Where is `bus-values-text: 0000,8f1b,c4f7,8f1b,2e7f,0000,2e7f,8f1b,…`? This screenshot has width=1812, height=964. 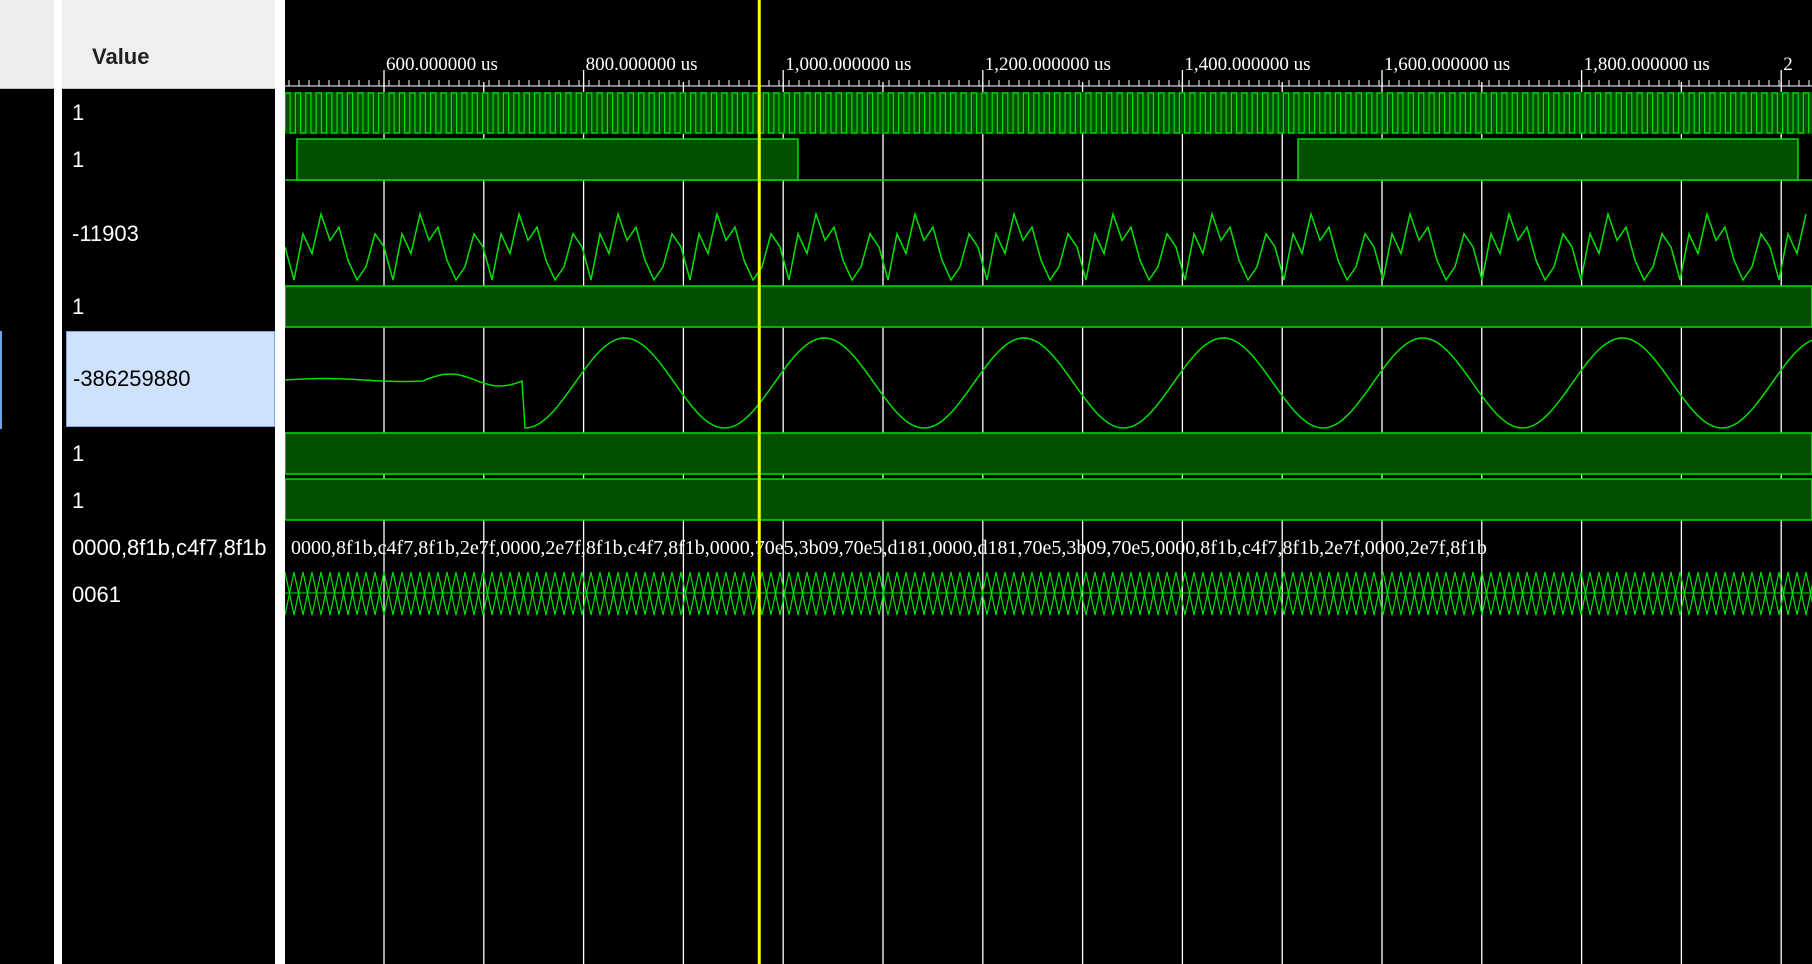 bus-values-text: 0000,8f1b,c4f7,8f1b,2e7f,0000,2e7f,8f1b,… is located at coordinates (889, 548).